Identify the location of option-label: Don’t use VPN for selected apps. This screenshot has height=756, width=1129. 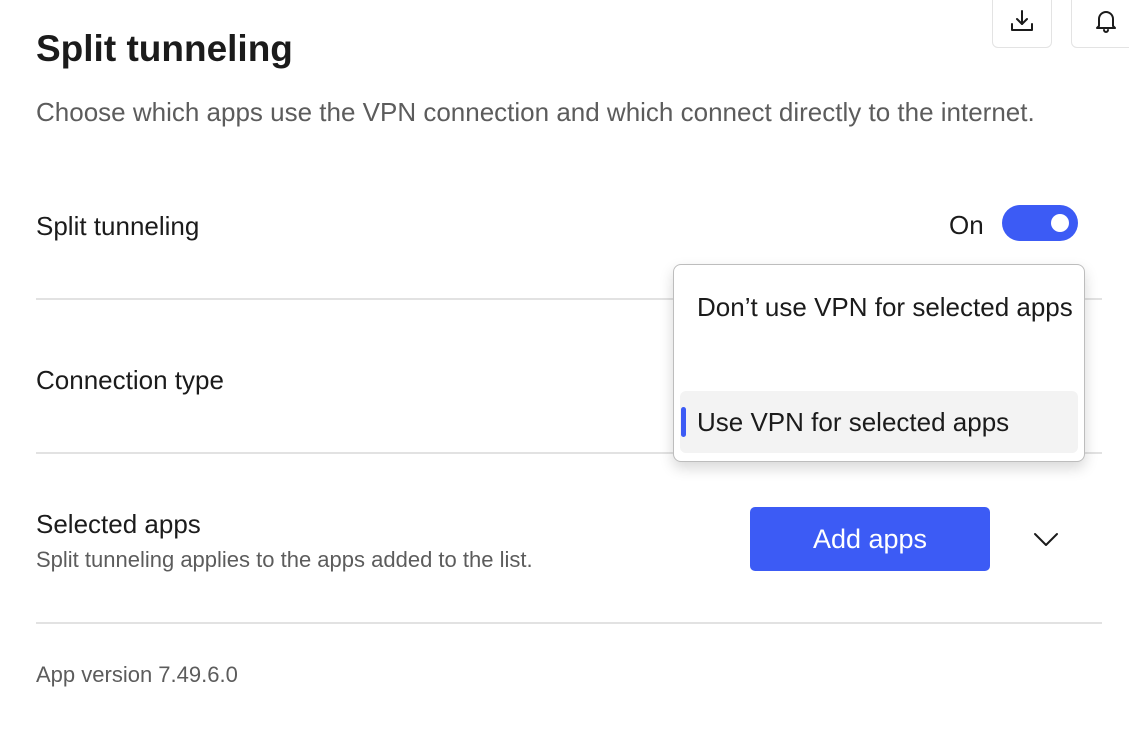
(885, 307).